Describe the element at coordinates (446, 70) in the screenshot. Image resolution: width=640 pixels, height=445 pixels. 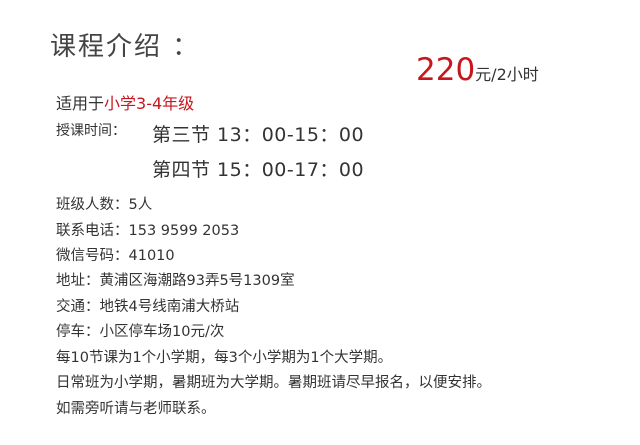
I see `price-amount: 220` at that location.